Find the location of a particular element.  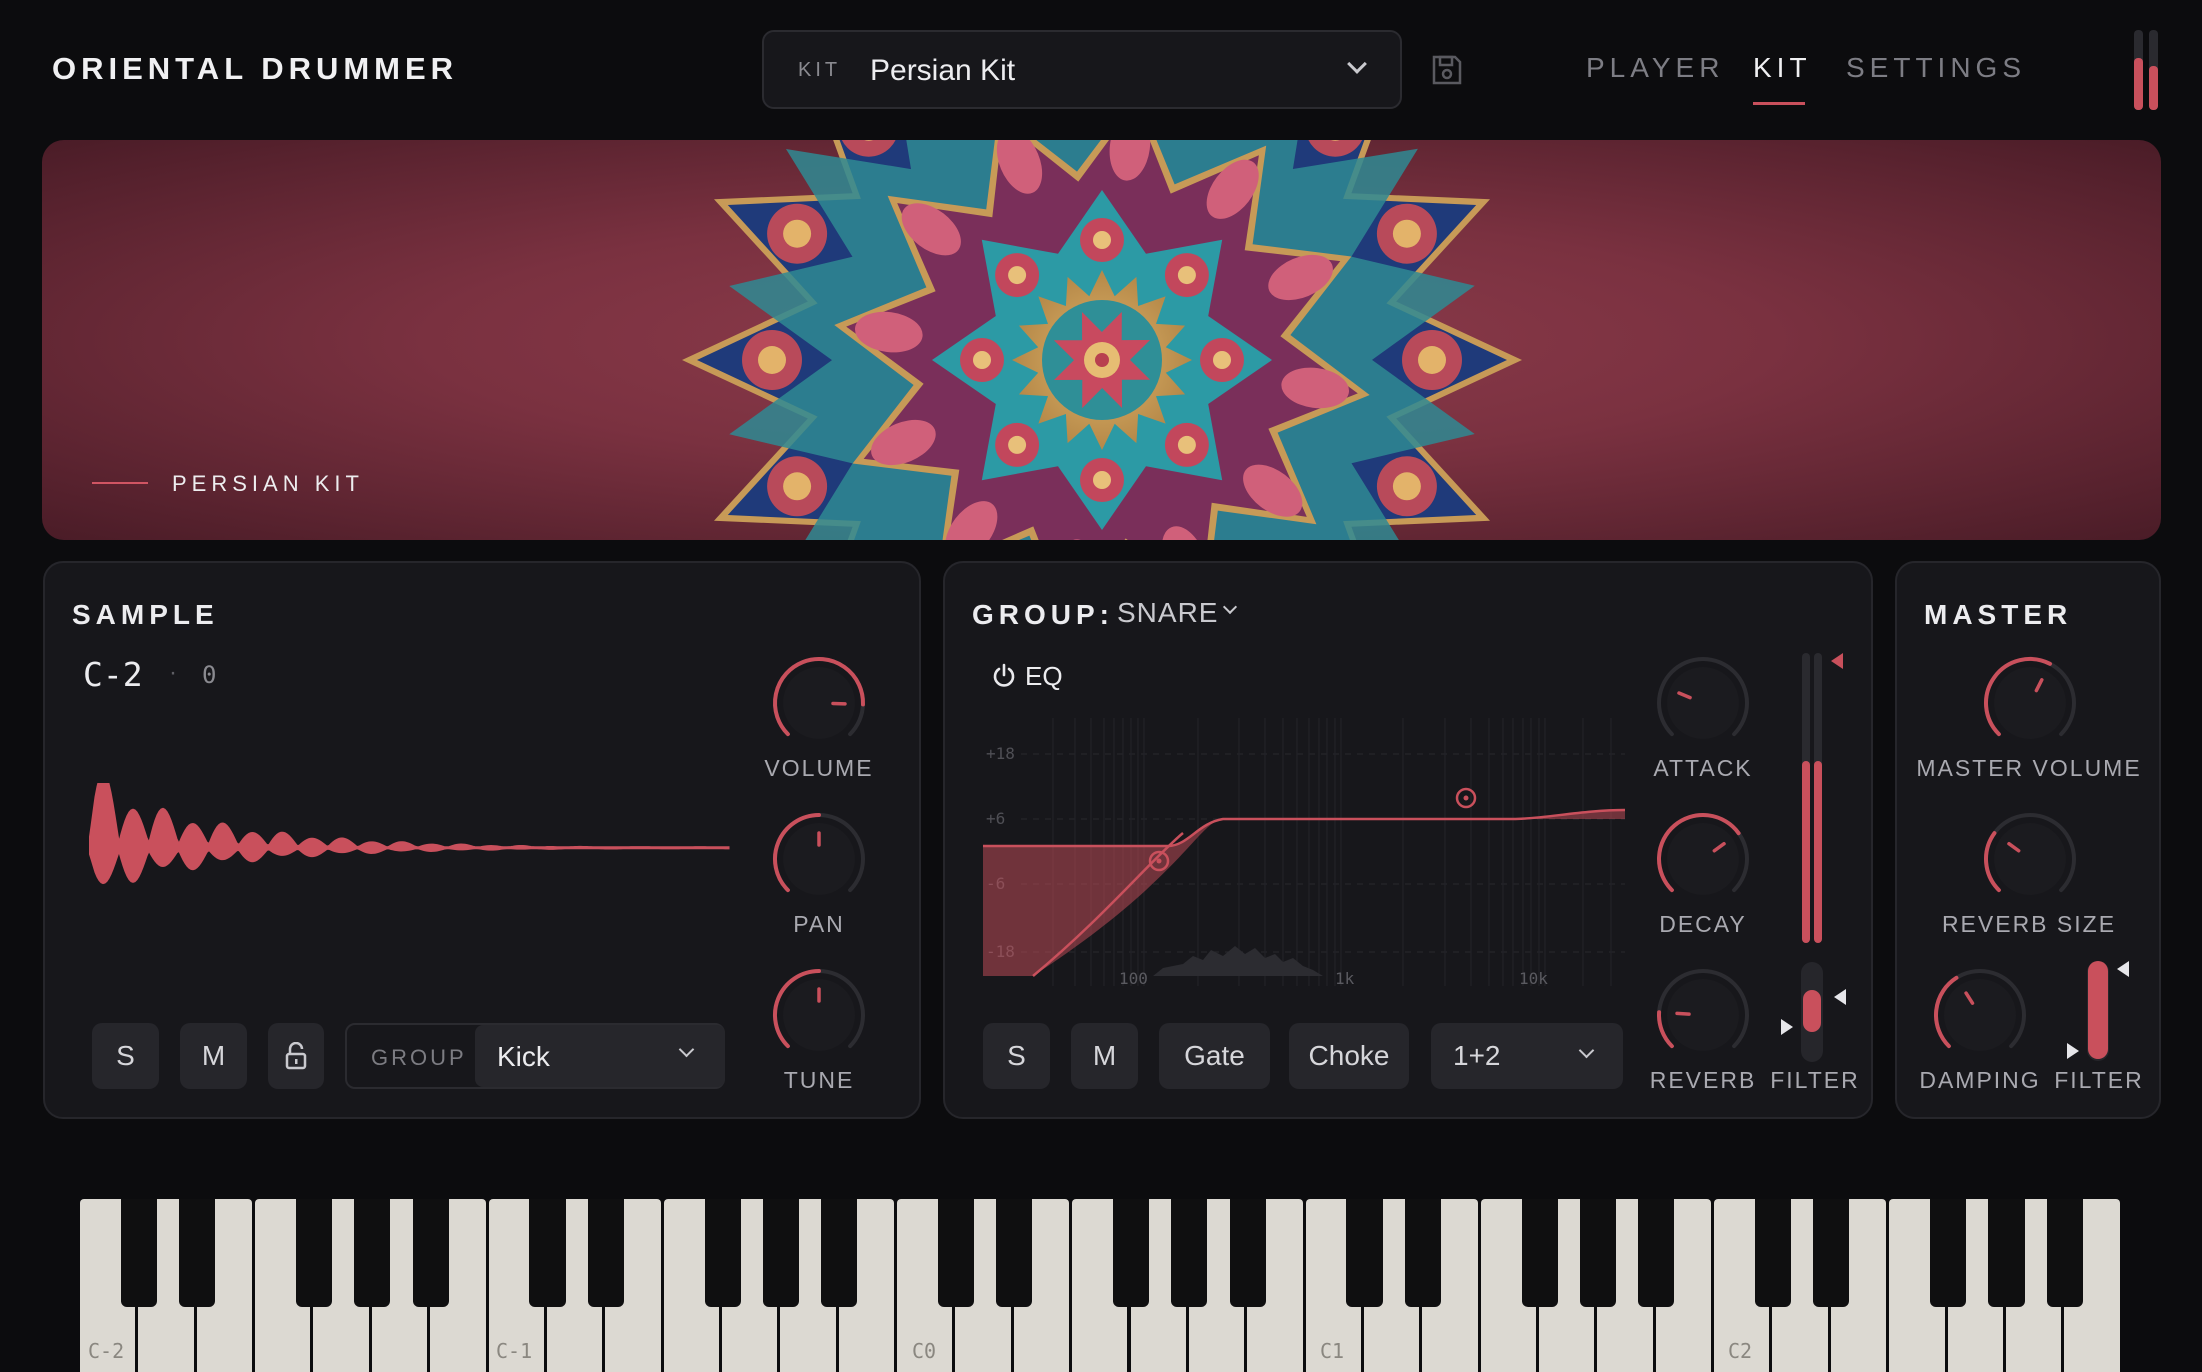

kit-selector-value: Persian Kit is located at coordinates (943, 70).